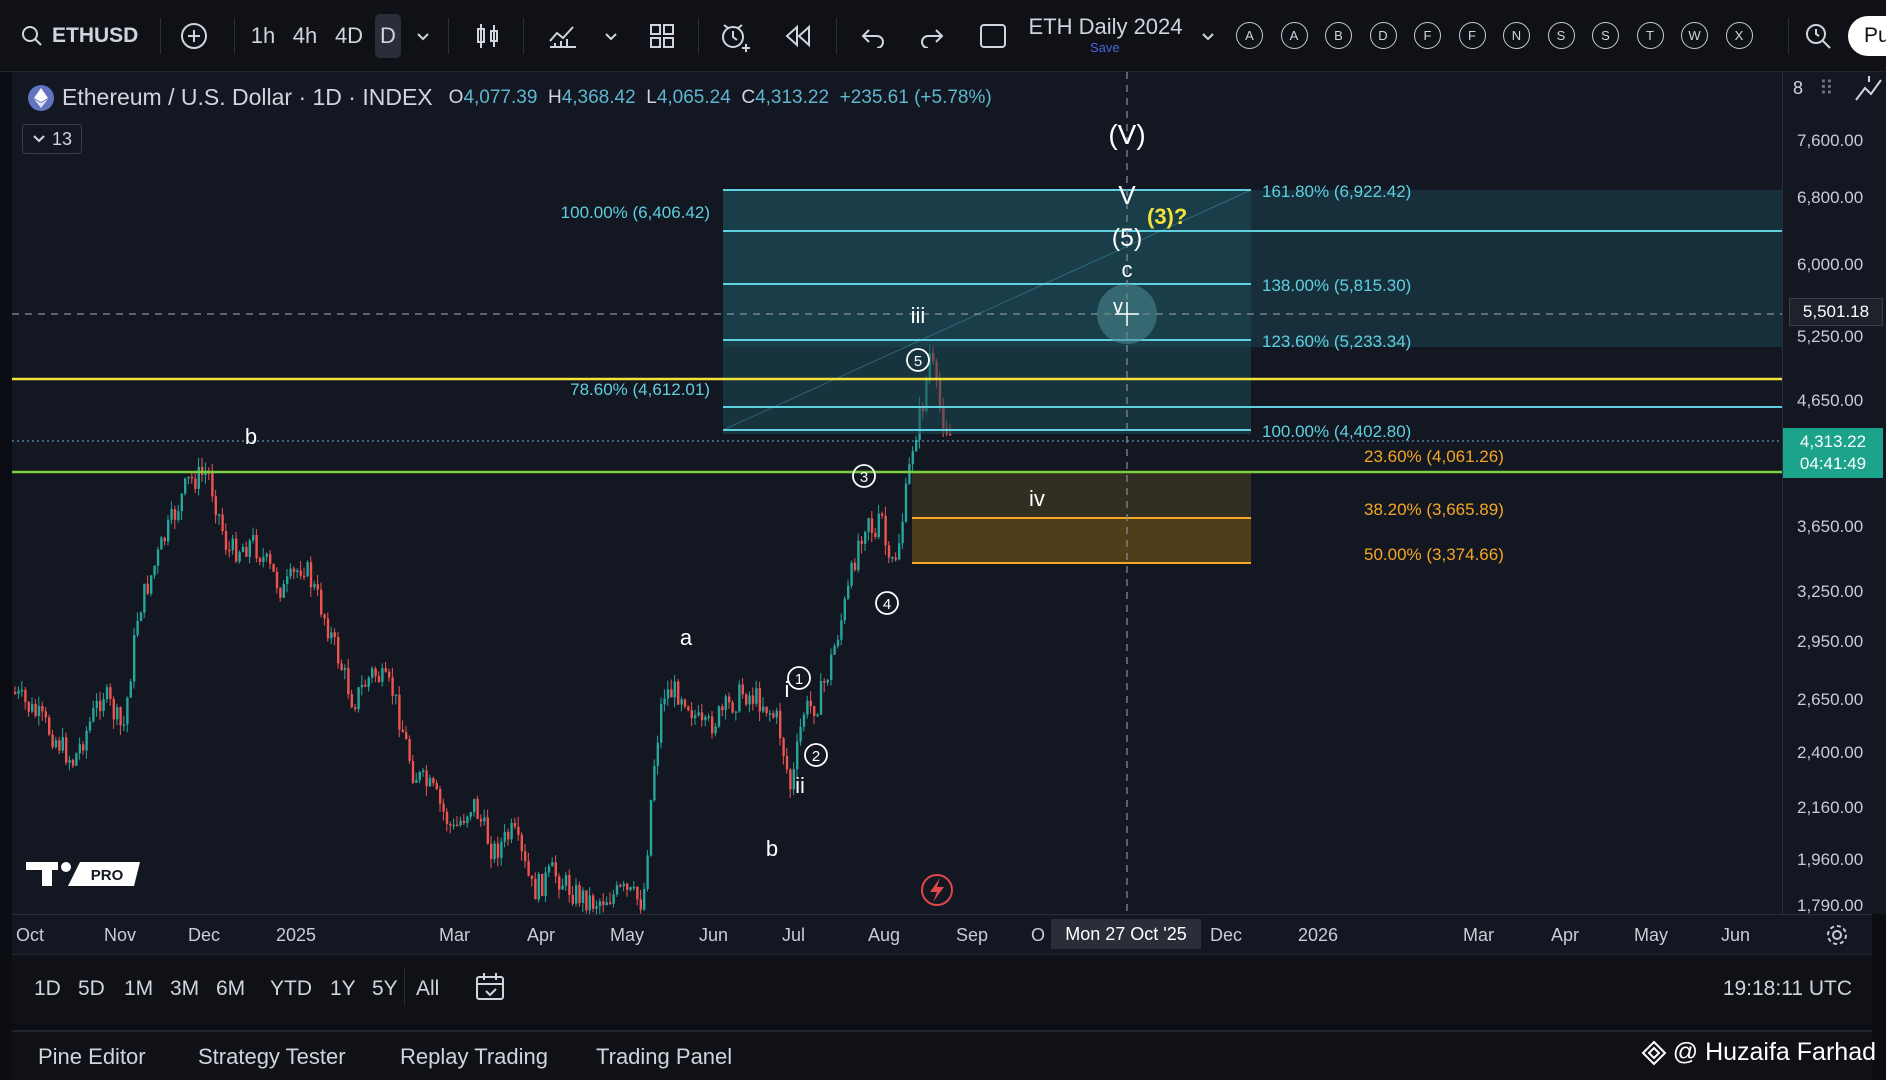 This screenshot has height=1080, width=1886. What do you see at coordinates (1252, 311) in the screenshot?
I see `fib-extension-drawing` at bounding box center [1252, 311].